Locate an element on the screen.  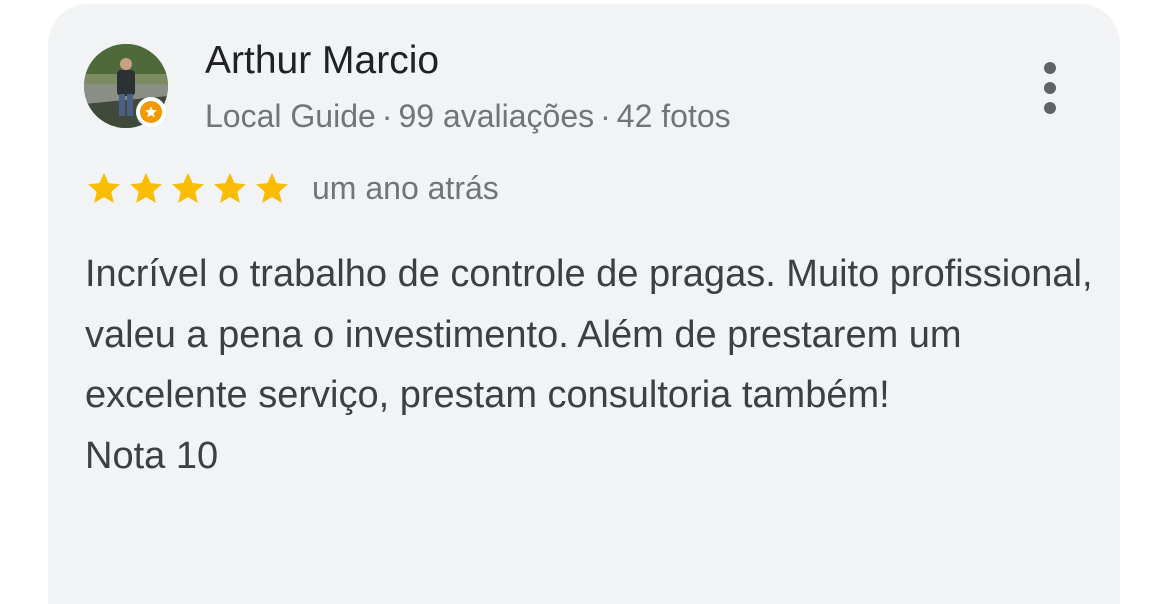
local-guide-badge is located at coordinates (151, 112).